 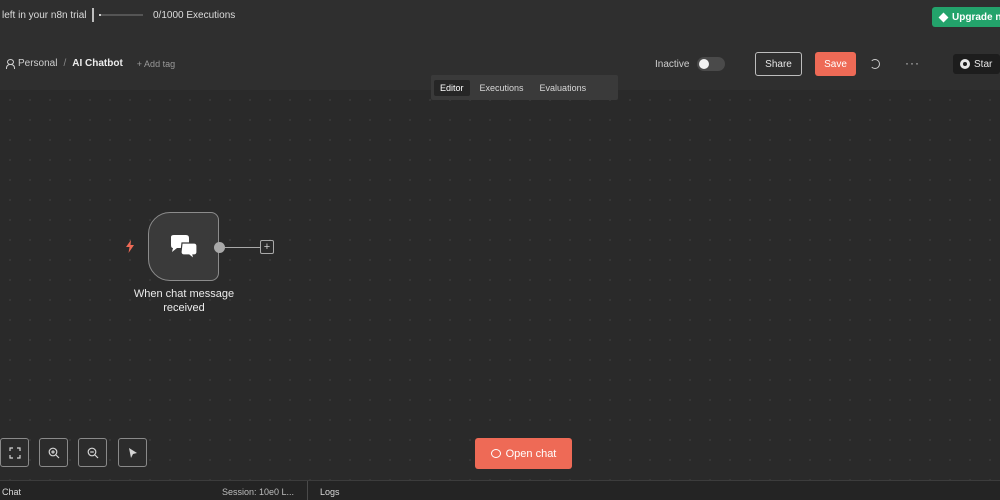 What do you see at coordinates (97, 63) in the screenshot?
I see `workflow-name: AI Chatbot` at bounding box center [97, 63].